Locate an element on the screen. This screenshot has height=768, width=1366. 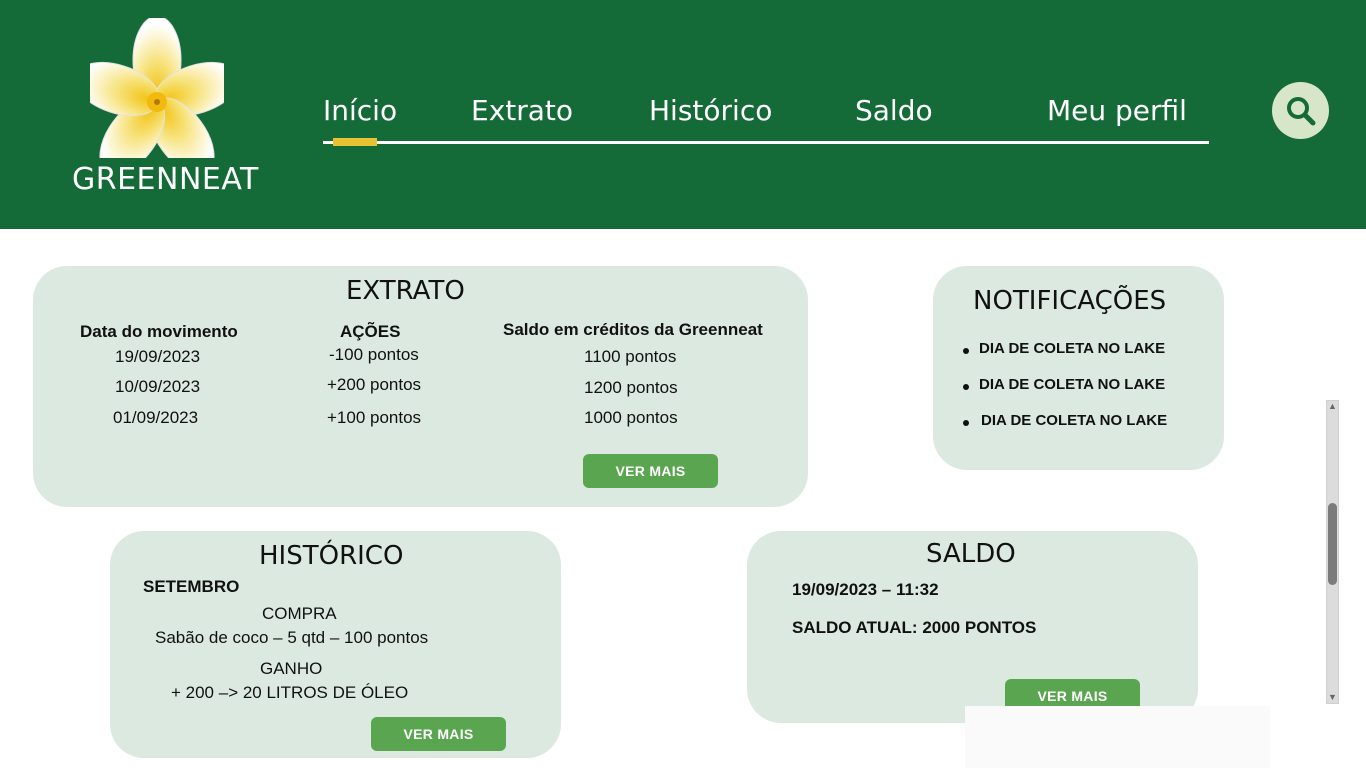
search-icon is located at coordinates (1301, 111).